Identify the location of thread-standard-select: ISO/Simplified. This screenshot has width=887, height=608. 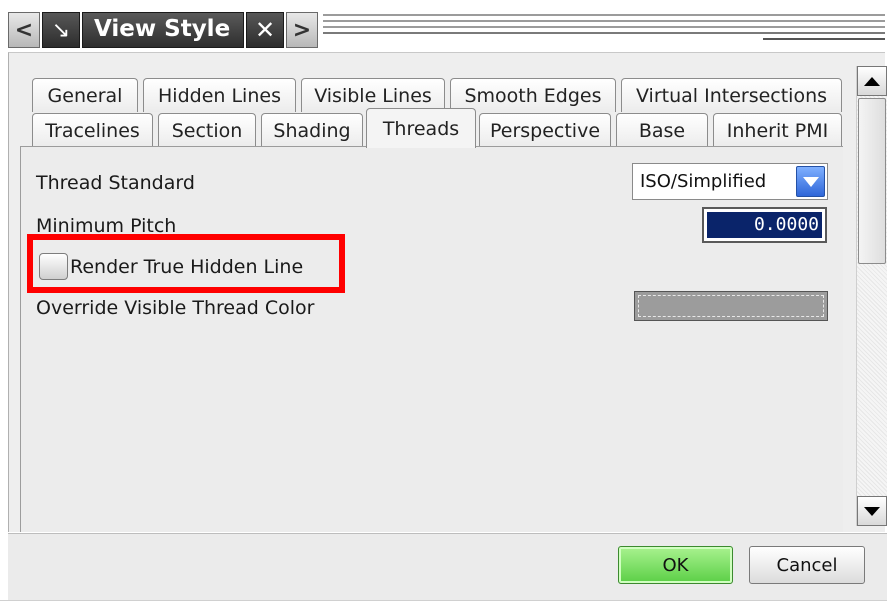
(730, 181).